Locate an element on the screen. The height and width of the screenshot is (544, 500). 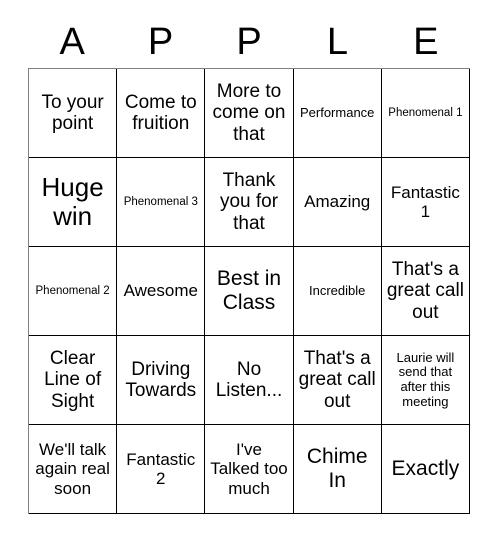
header-letter-5: E is located at coordinates (426, 42).